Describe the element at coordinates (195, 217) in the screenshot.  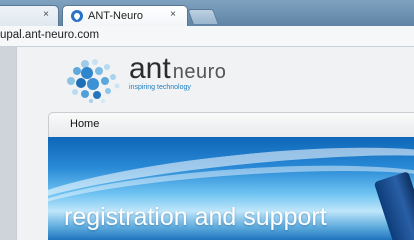
I see `banner-title: registration and support` at that location.